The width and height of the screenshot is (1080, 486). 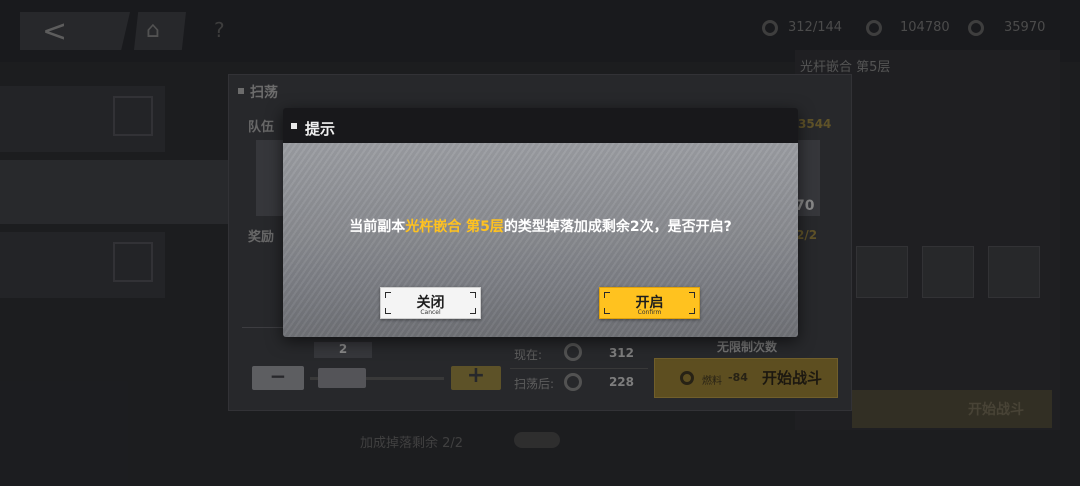 What do you see at coordinates (430, 312) in the screenshot?
I see `cancel-button-sublabel: Cancel` at bounding box center [430, 312].